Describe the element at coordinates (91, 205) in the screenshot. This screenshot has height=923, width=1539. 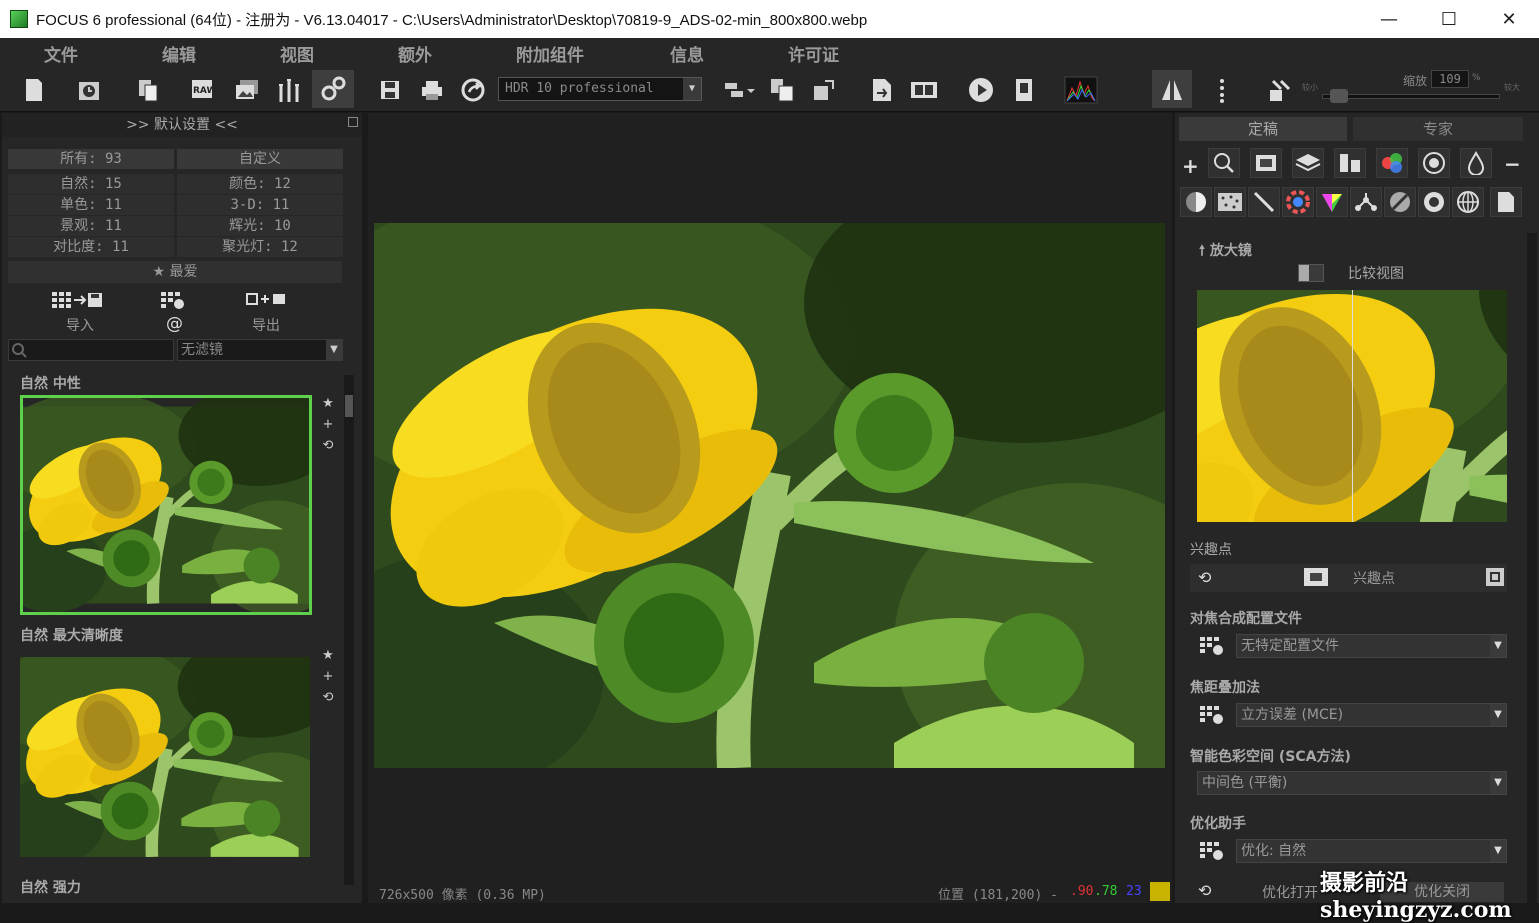
I see `category-mono: 单色: 11` at that location.